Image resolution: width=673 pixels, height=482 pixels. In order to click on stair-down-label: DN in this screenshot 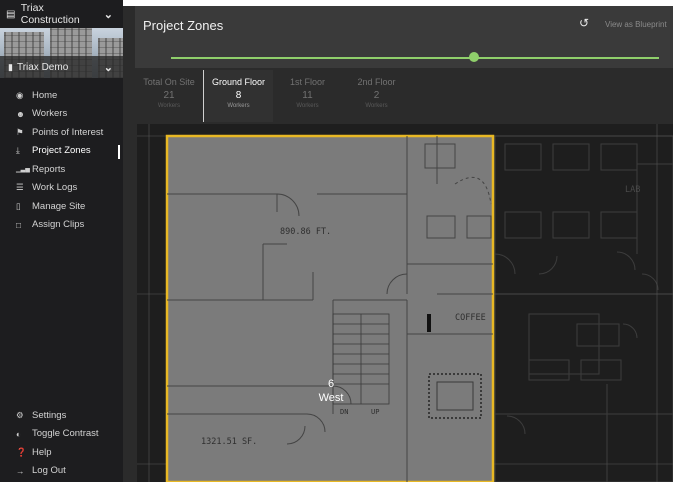, I will do `click(344, 412)`.